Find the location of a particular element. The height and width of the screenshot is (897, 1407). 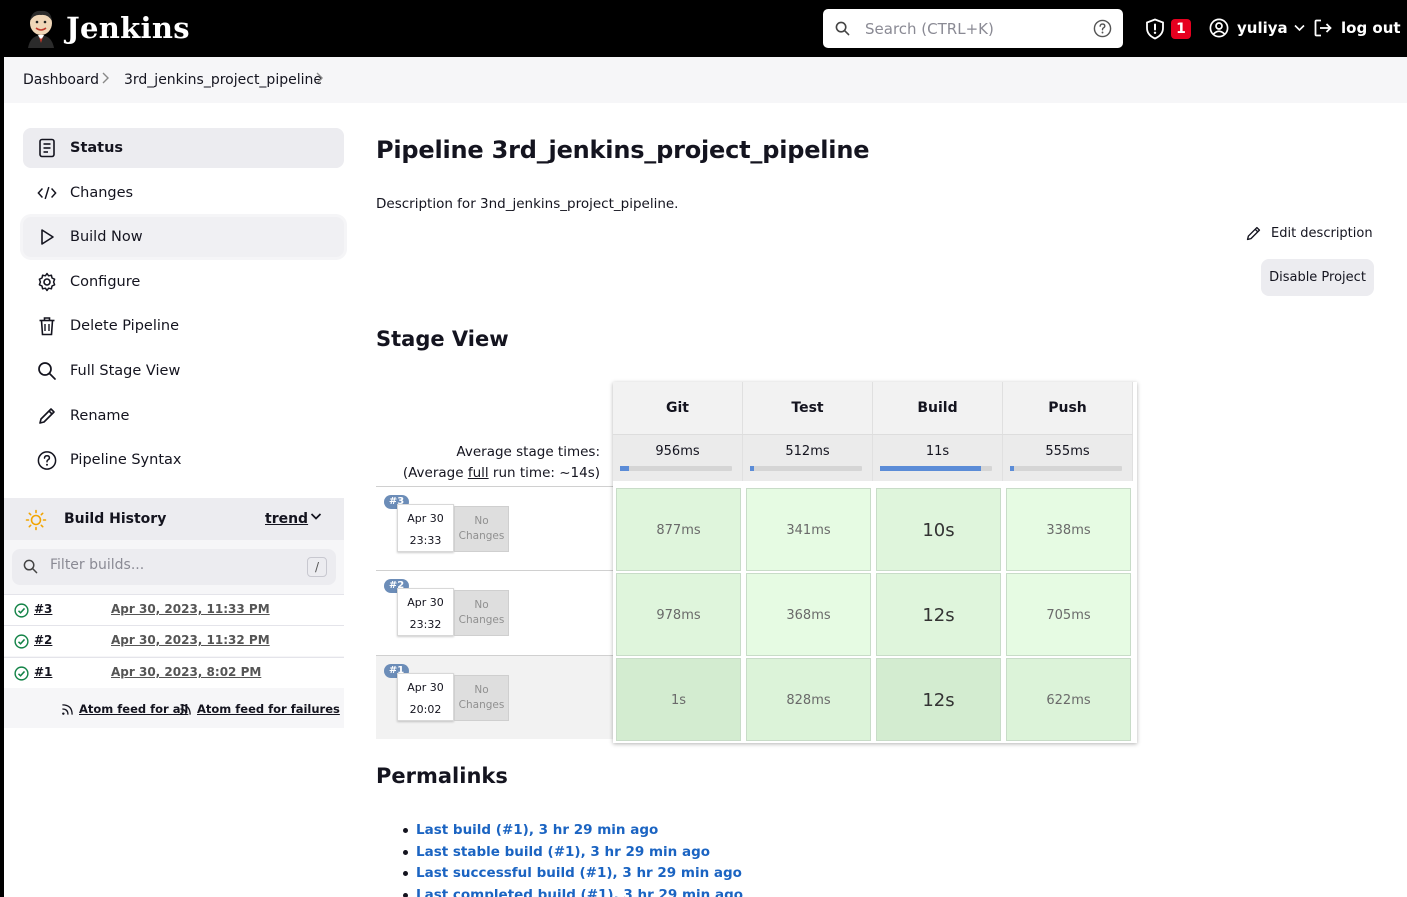

trend-link: trend is located at coordinates (286, 519).